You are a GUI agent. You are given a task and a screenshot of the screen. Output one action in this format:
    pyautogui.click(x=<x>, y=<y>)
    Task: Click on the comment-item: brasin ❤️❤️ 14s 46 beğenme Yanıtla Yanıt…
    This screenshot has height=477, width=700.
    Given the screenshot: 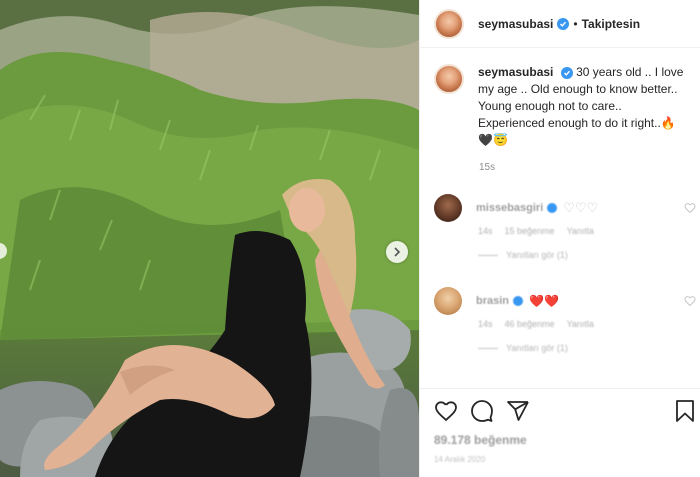 What is the action you would take?
    pyautogui.click(x=567, y=320)
    